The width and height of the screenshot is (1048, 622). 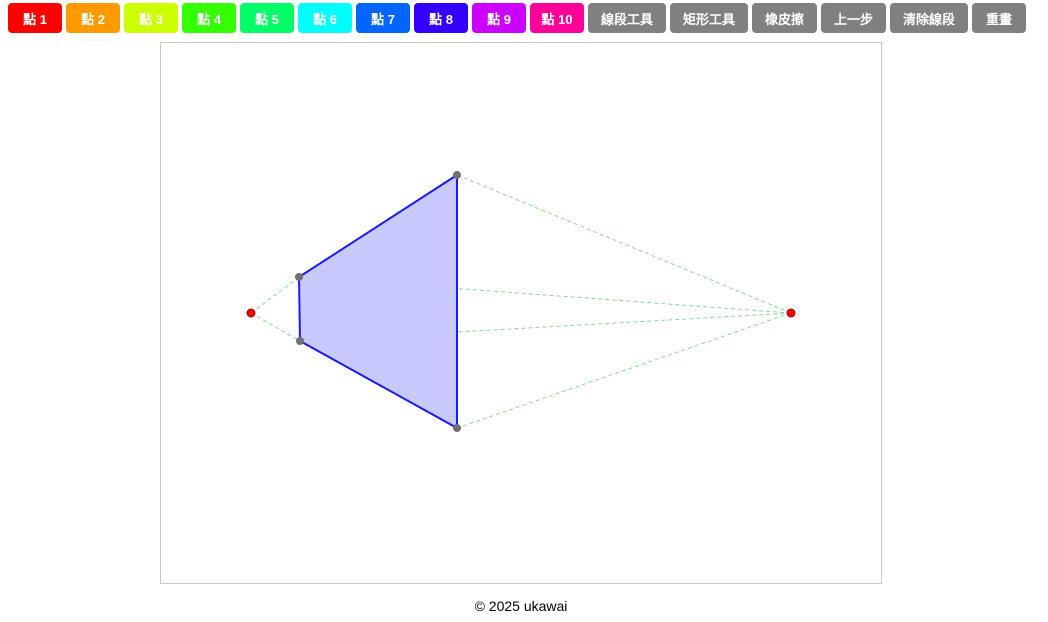 What do you see at coordinates (627, 18) in the screenshot?
I see `line-tool-button: 線段工具` at bounding box center [627, 18].